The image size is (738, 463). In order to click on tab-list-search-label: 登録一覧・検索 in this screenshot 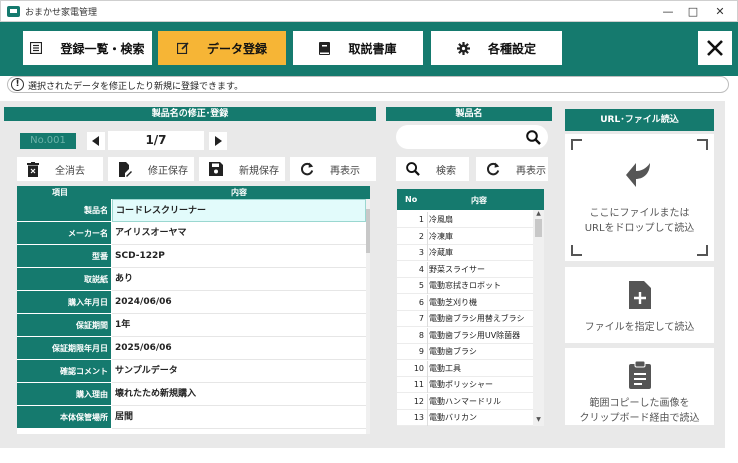, I will do `click(102, 48)`.